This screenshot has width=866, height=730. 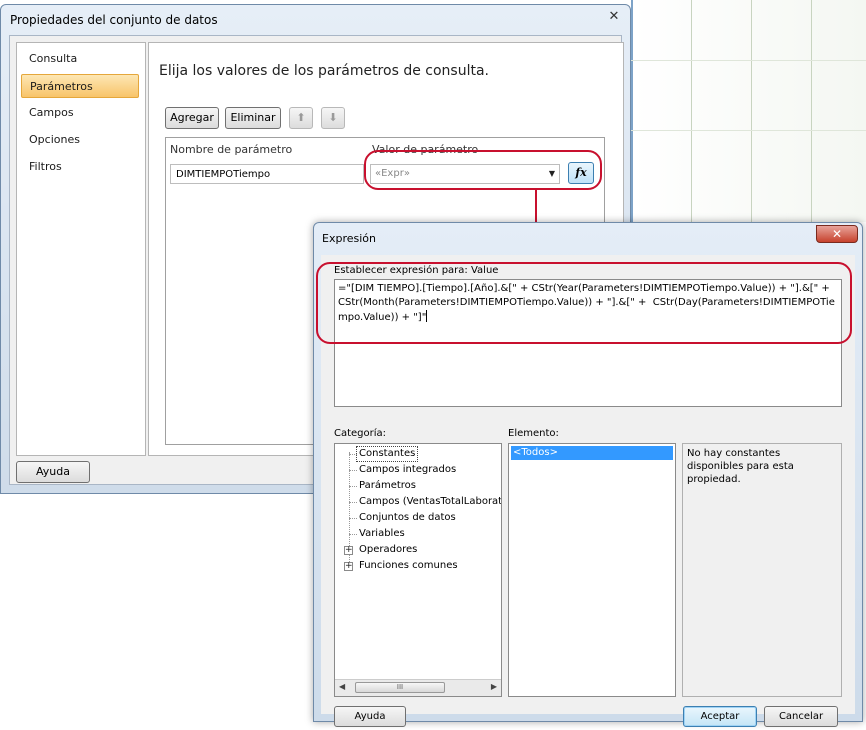 I want to click on delete-button: Eliminar, so click(x=253, y=118).